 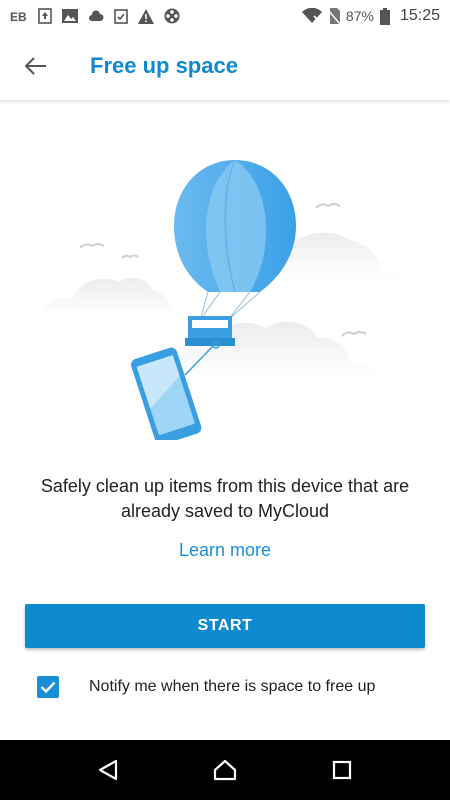 What do you see at coordinates (232, 686) in the screenshot?
I see `notify-label: Notify me when there is space to free up` at bounding box center [232, 686].